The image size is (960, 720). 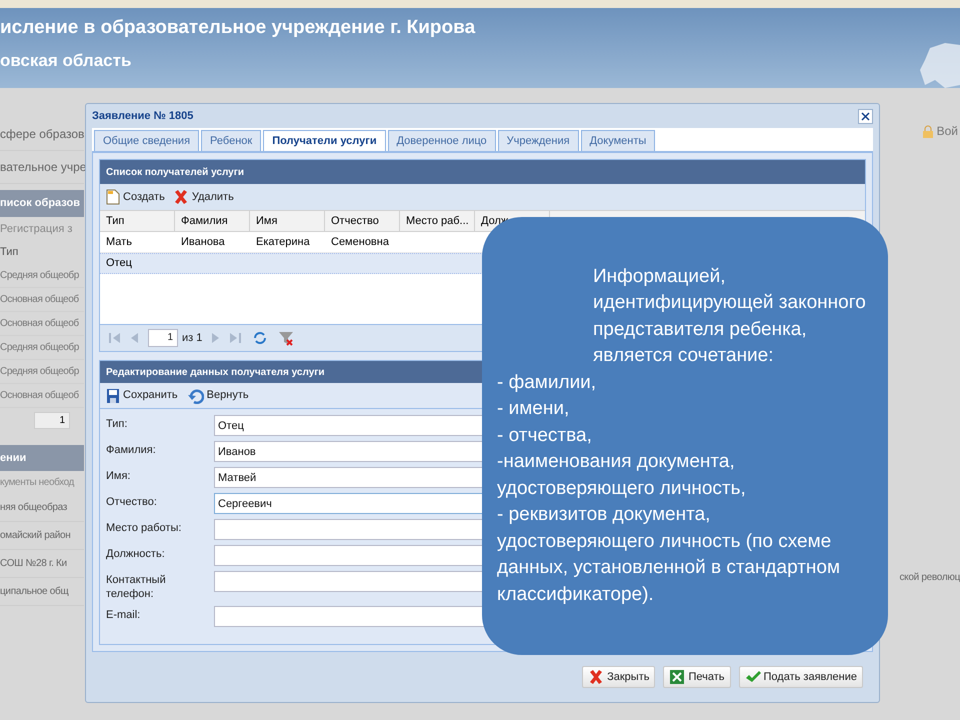 I want to click on field-label: E-mail:, so click(x=124, y=615).